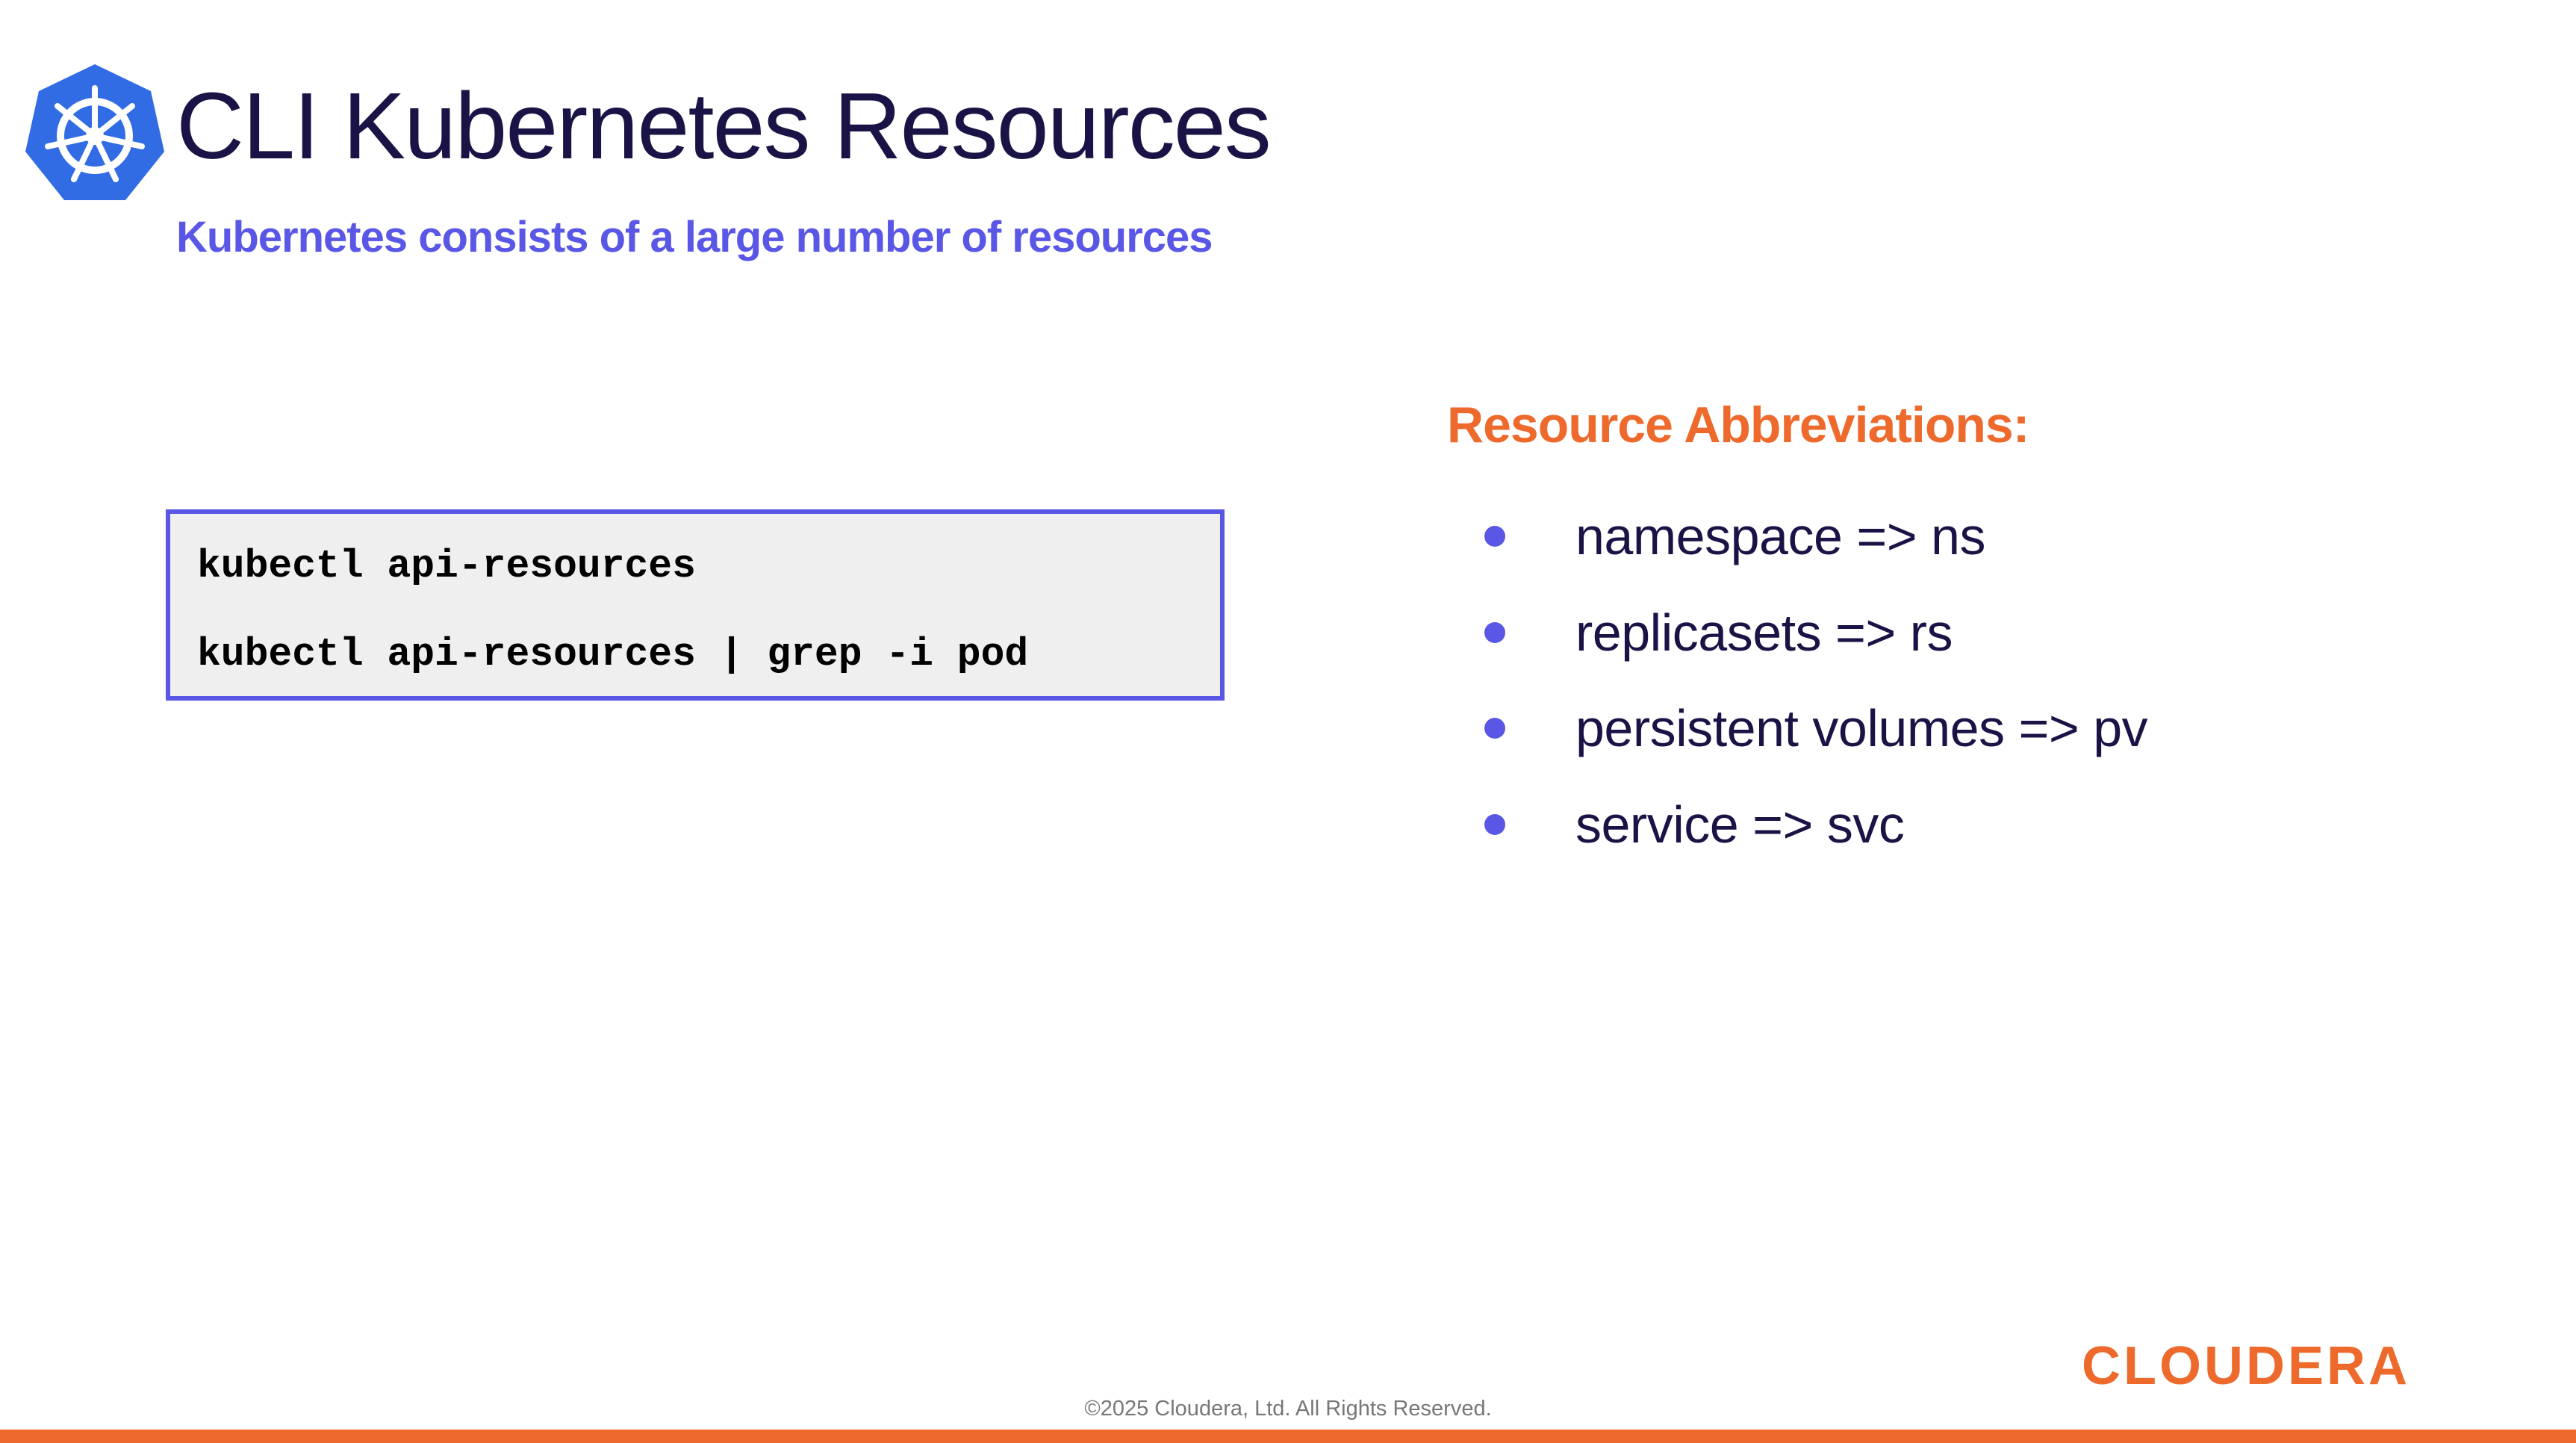 Image resolution: width=2576 pixels, height=1443 pixels. I want to click on abbreviations-heading: Resource Abbreviations:, so click(1738, 425).